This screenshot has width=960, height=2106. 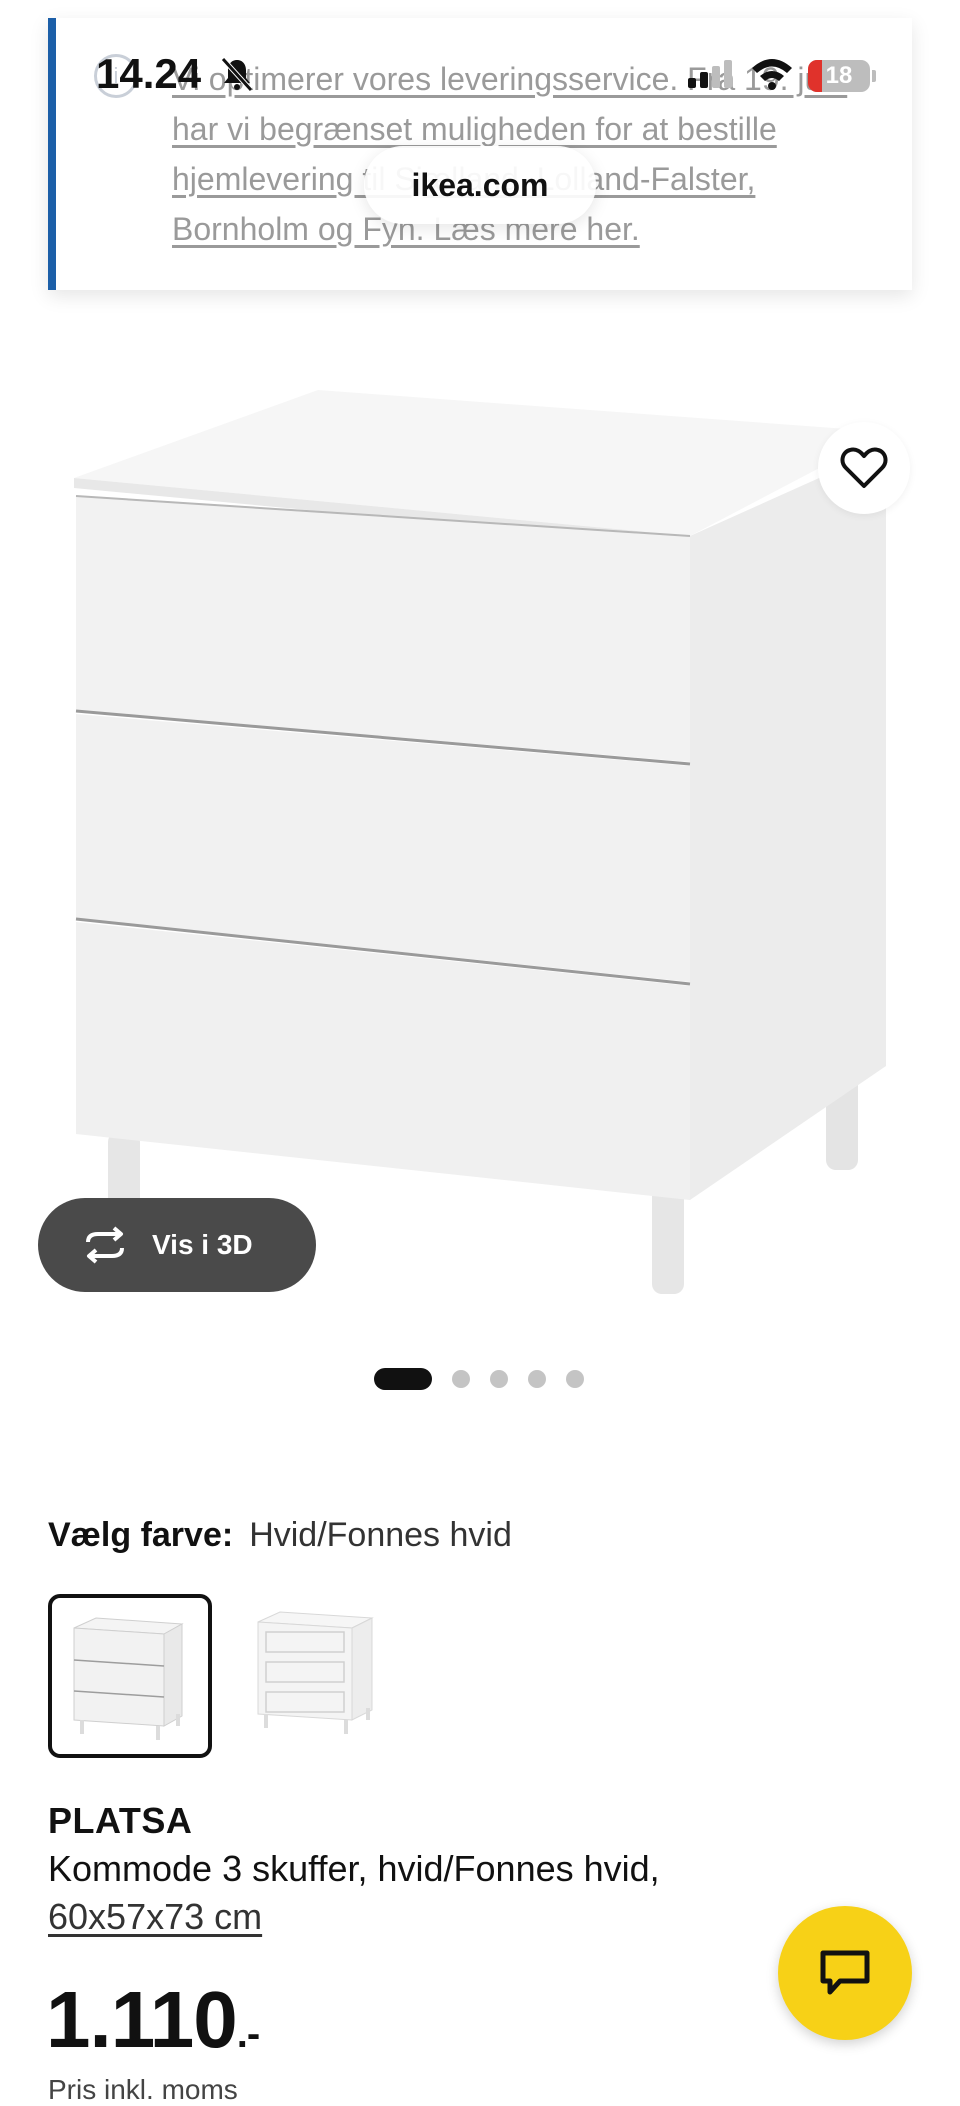 I want to click on swatch-image-white, so click(x=128, y=1678).